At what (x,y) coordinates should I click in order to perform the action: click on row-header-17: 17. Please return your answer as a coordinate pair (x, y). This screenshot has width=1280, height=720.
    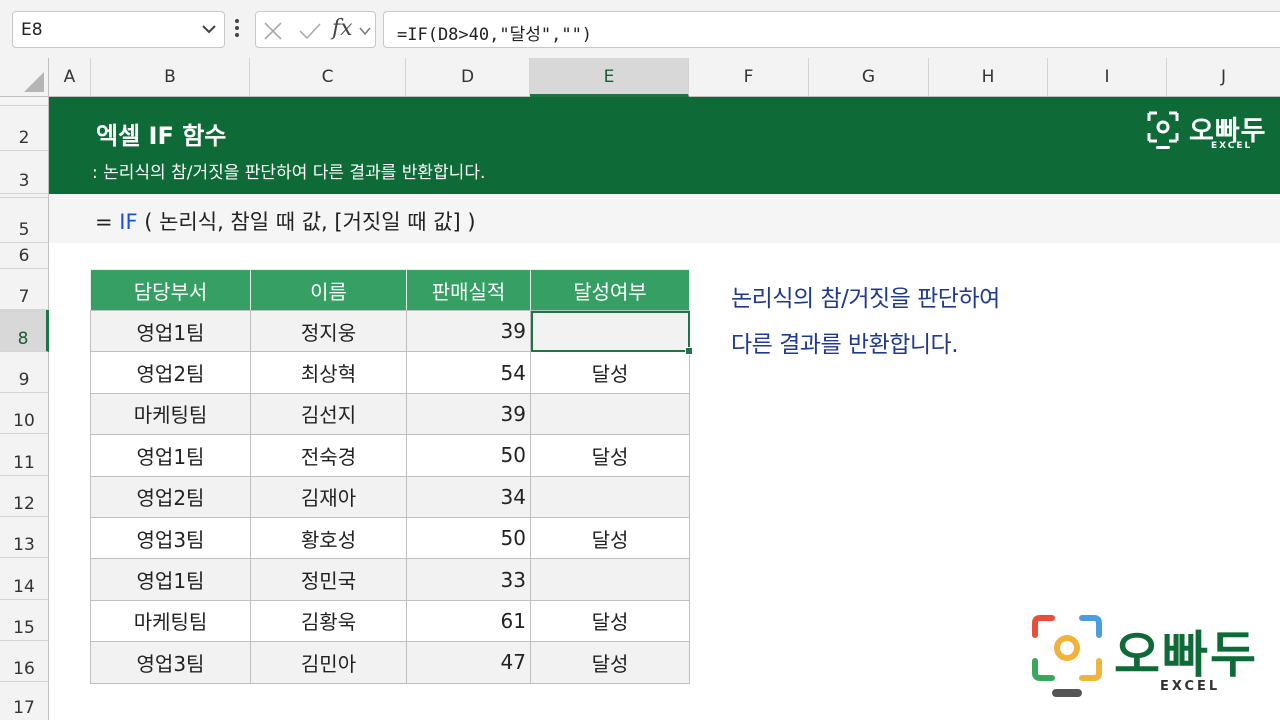
    Looking at the image, I should click on (24, 701).